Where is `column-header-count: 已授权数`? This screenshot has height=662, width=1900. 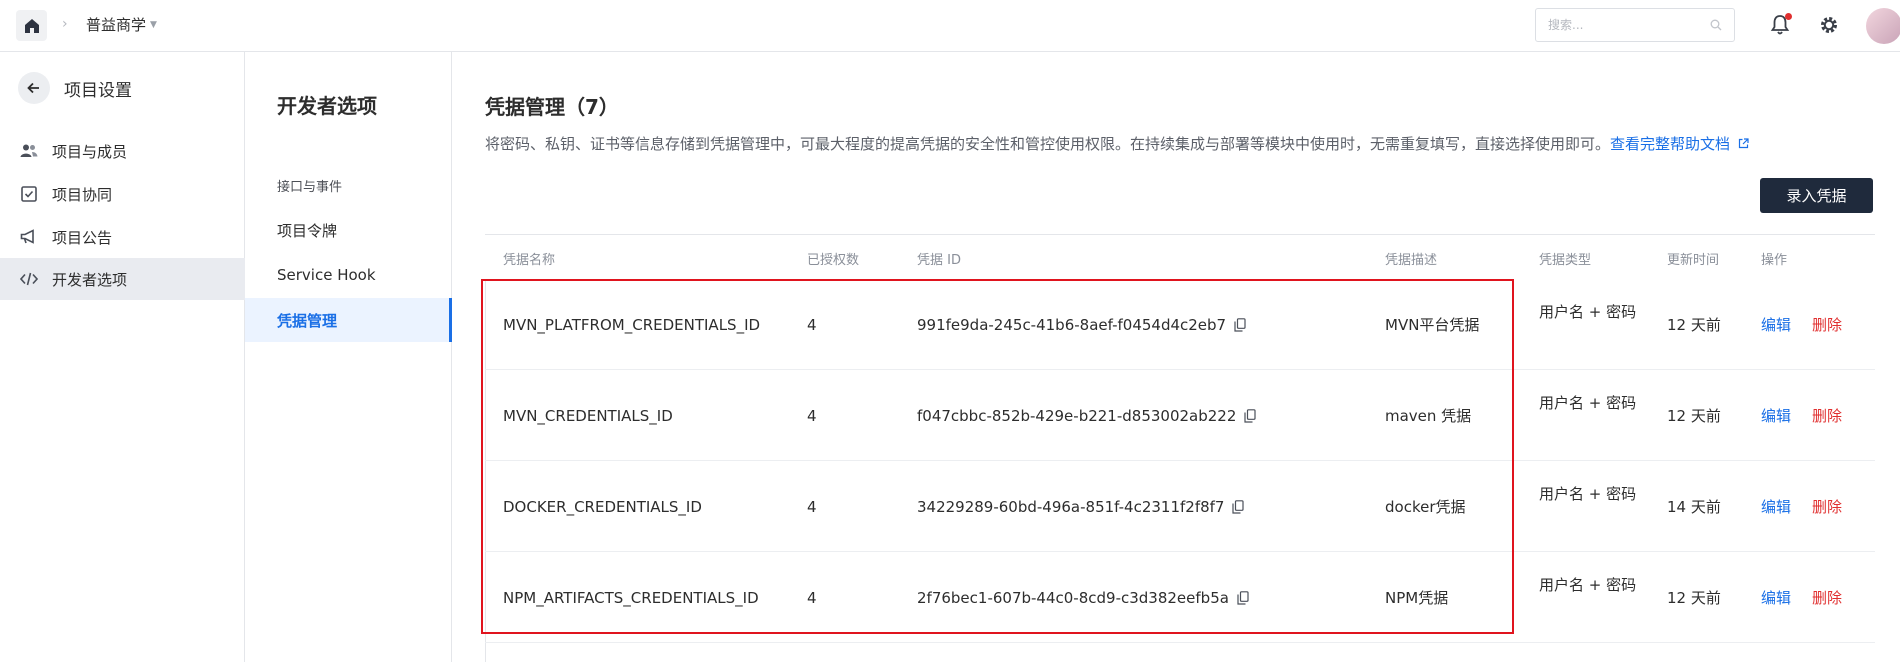 column-header-count: 已授权数 is located at coordinates (833, 260).